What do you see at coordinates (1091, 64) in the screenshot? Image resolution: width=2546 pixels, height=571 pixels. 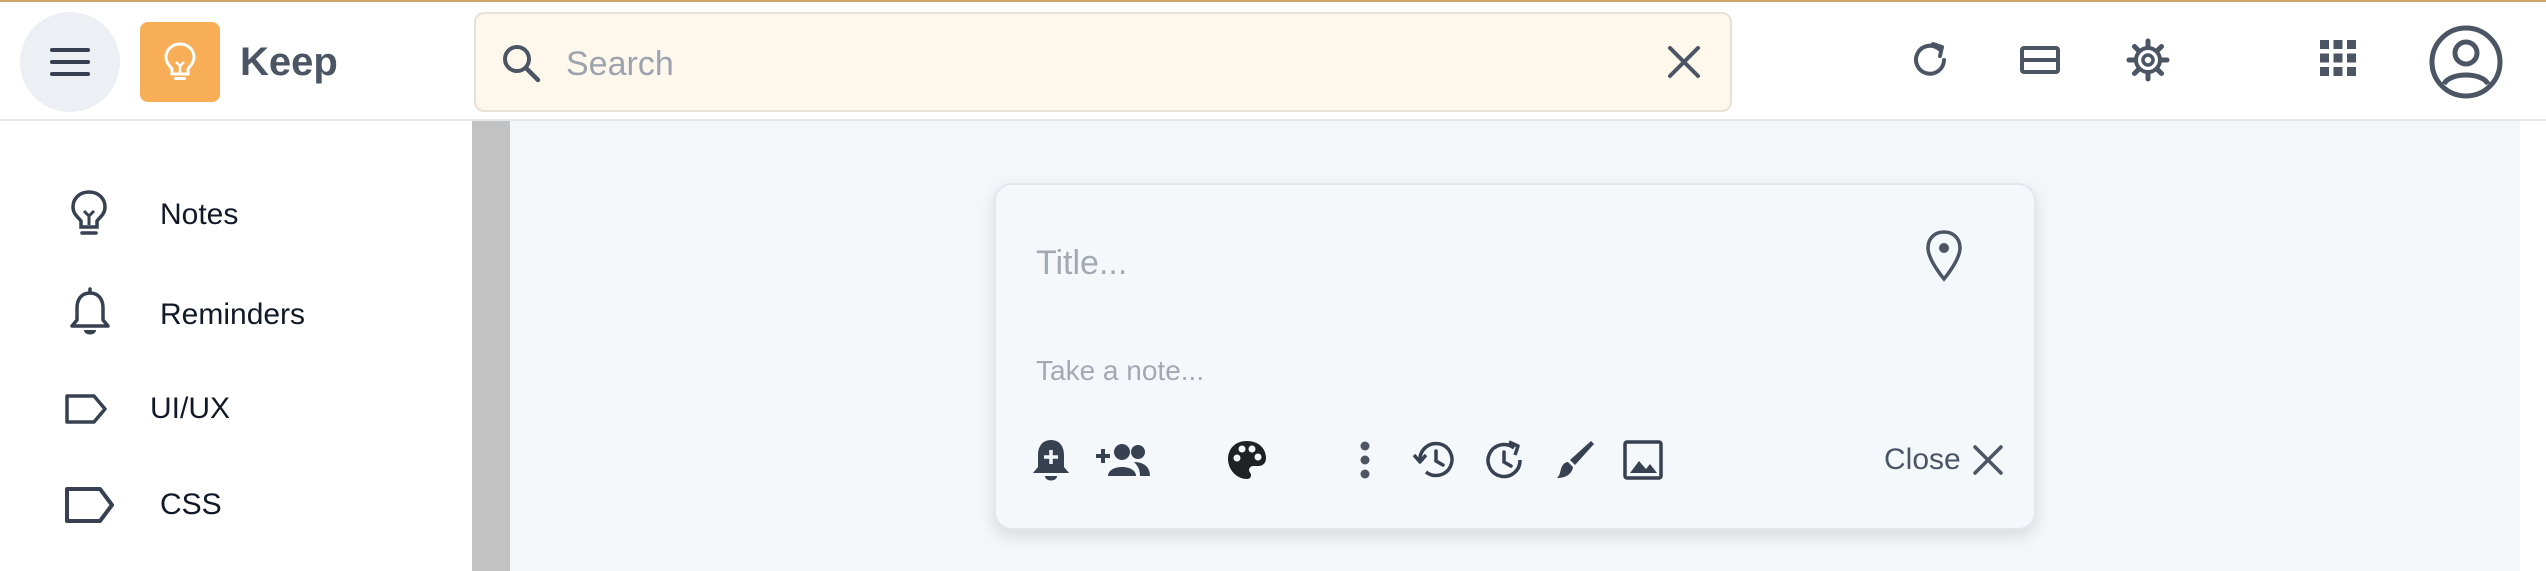 I see `search-input` at bounding box center [1091, 64].